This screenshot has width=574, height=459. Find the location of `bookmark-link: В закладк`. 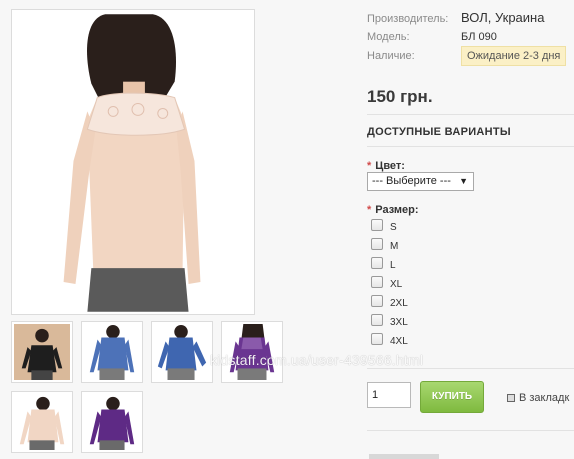

bookmark-link: В закладк is located at coordinates (538, 398).